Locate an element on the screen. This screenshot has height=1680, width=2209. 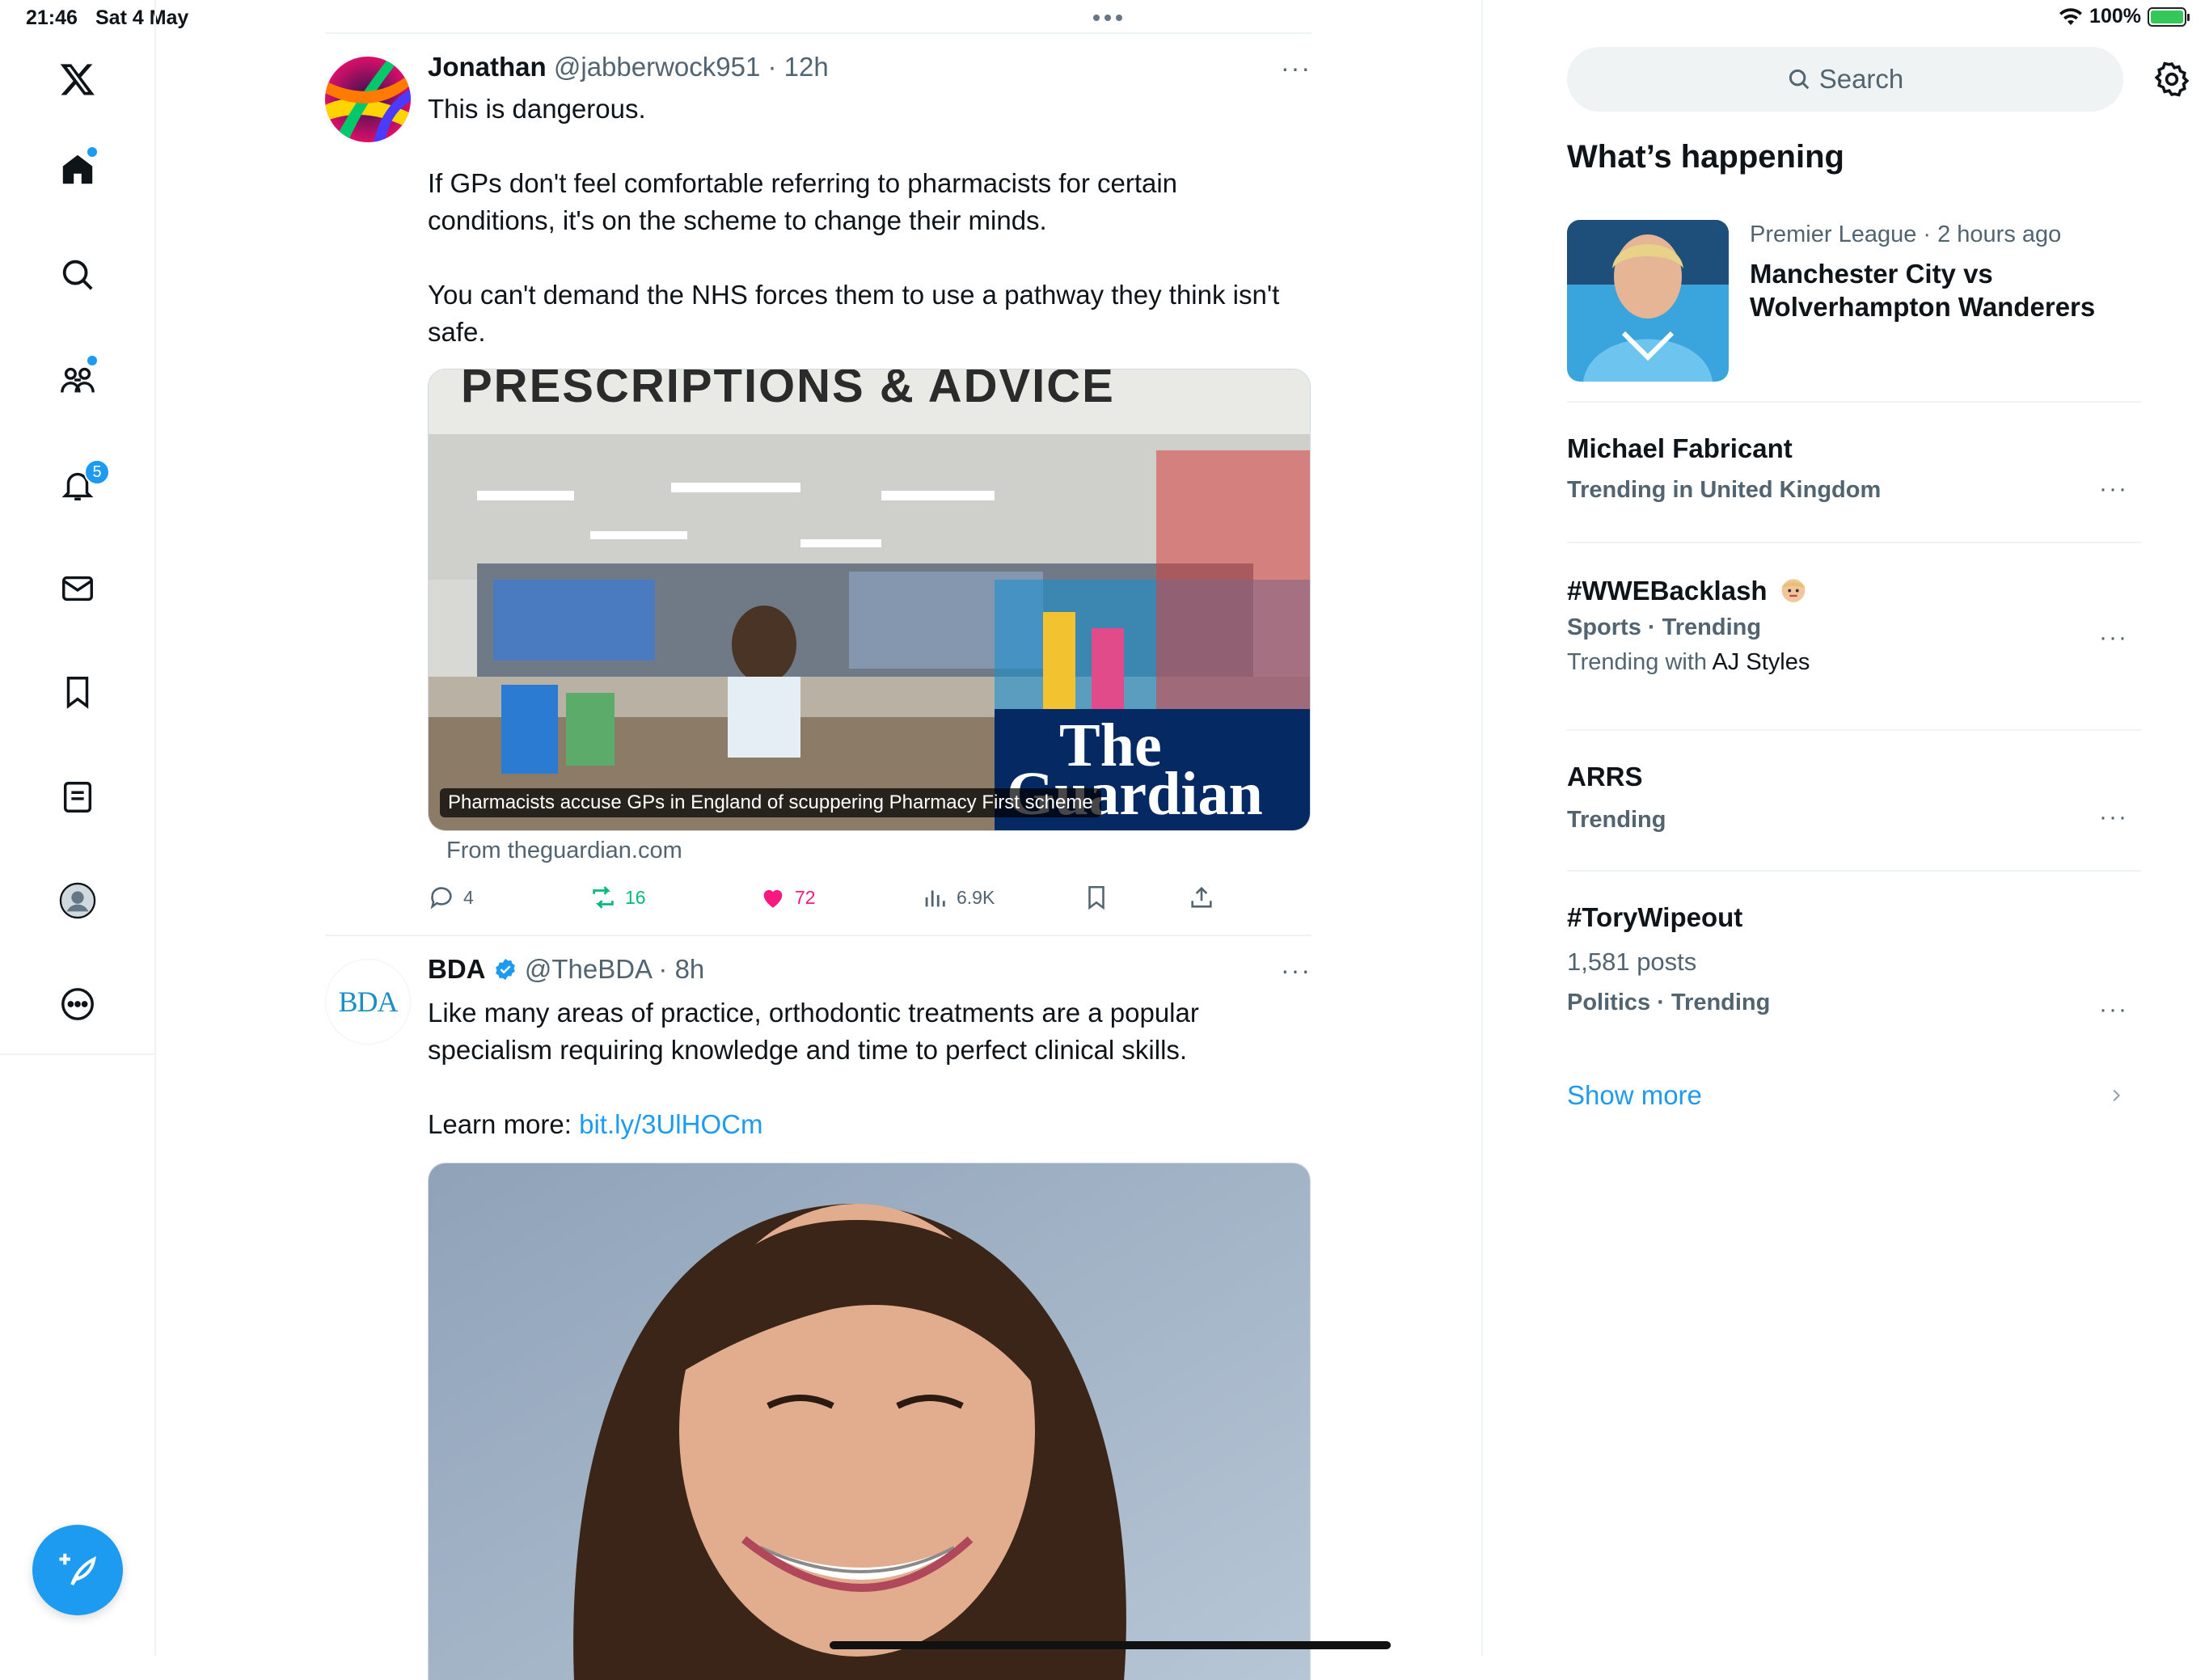
settings-gear-icon is located at coordinates (2172, 79).